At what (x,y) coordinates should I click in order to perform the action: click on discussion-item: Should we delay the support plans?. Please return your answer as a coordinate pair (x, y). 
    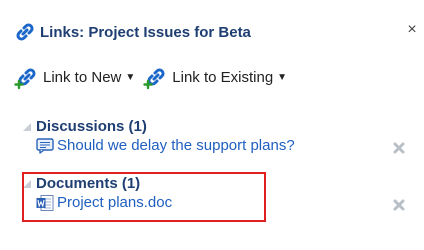
    Looking at the image, I should click on (165, 145).